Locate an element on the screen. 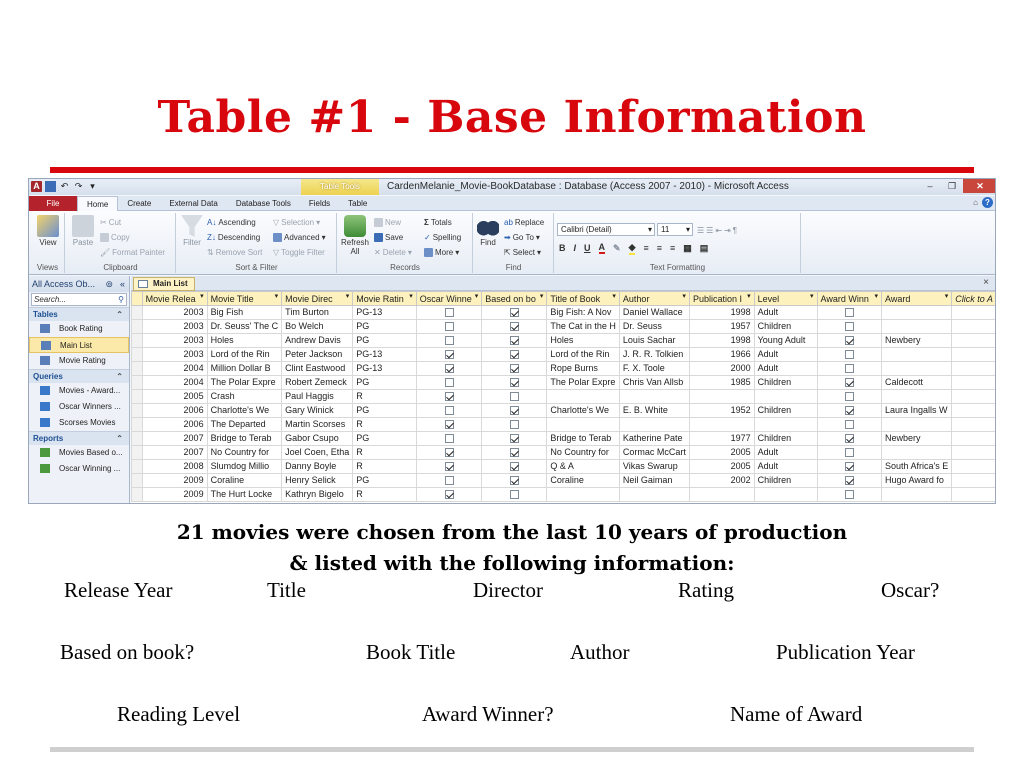 The width and height of the screenshot is (1024, 768). align-center-icon: ≡ is located at coordinates (659, 248).